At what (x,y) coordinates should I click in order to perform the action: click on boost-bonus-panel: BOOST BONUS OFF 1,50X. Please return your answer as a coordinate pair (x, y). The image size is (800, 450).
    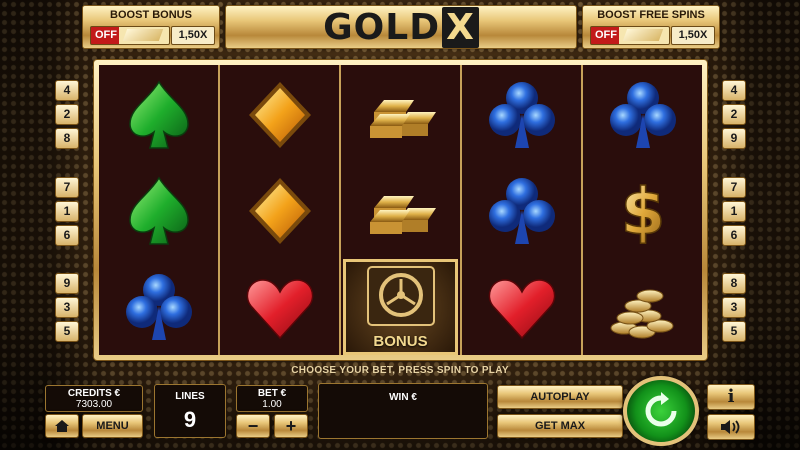
    Looking at the image, I should click on (151, 27).